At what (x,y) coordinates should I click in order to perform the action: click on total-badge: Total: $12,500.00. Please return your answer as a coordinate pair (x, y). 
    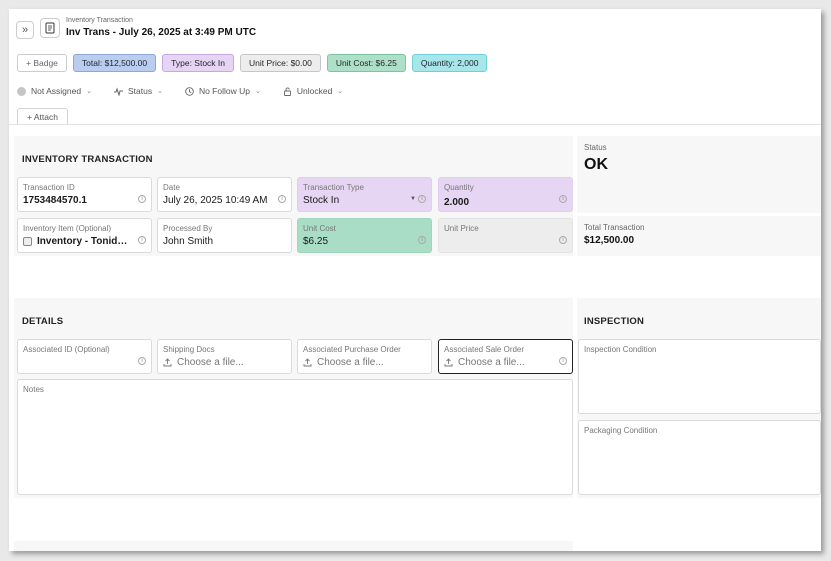
    Looking at the image, I should click on (114, 63).